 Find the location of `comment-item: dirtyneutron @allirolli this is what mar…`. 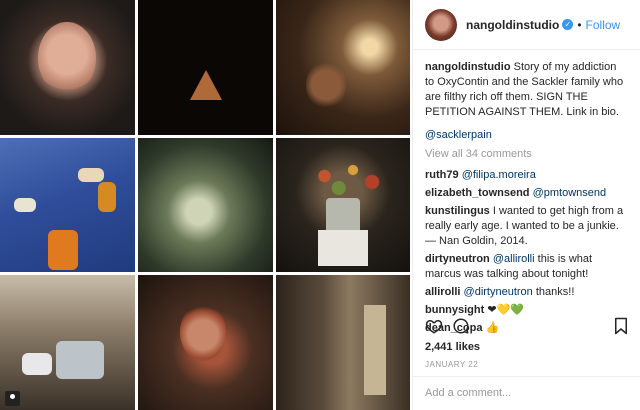

comment-item: dirtyneutron @allirolli this is what mar… is located at coordinates (526, 267).